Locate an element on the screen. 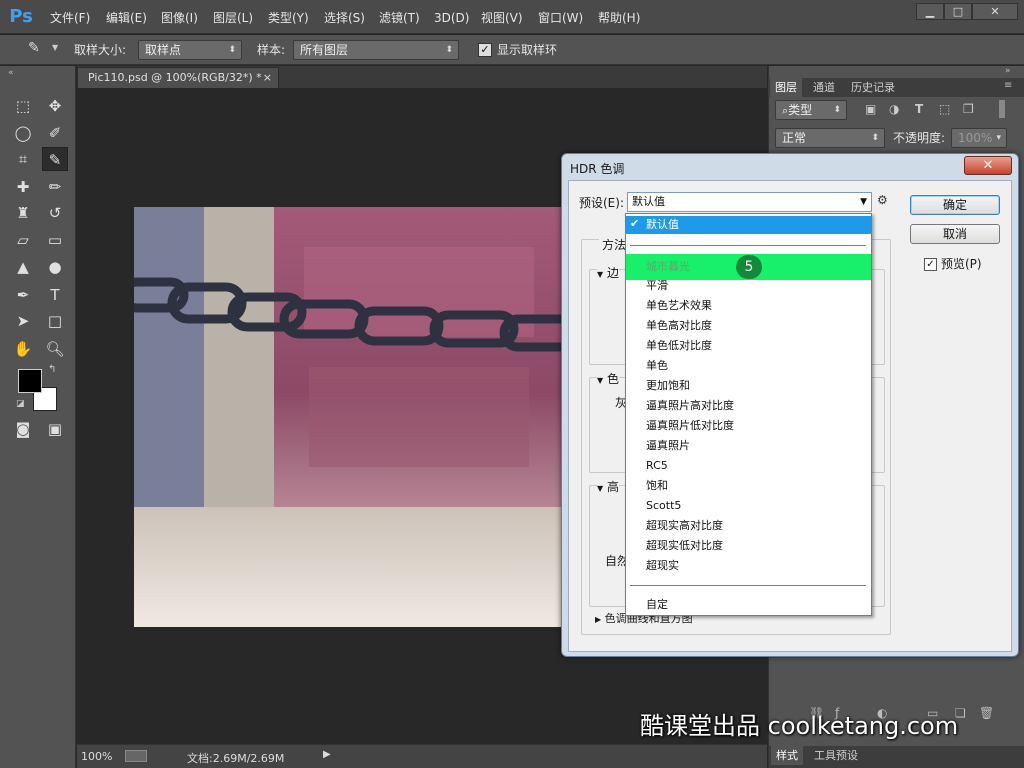 Image resolution: width=1024 pixels, height=768 pixels. screen-mode-icon: ▣ is located at coordinates (55, 429).